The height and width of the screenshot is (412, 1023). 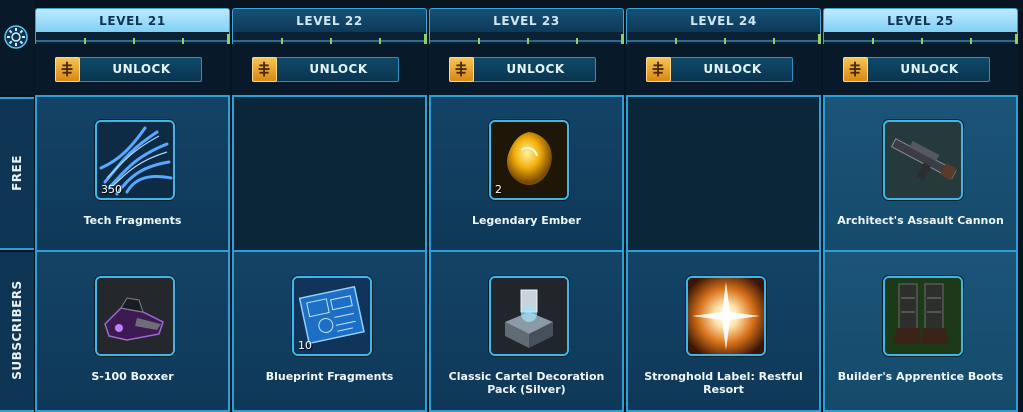 What do you see at coordinates (135, 316) in the screenshot?
I see `speeder-icon` at bounding box center [135, 316].